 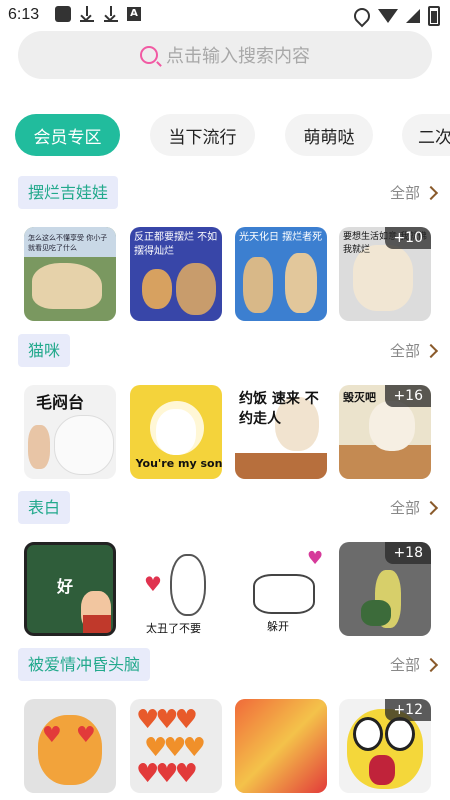 What do you see at coordinates (202, 135) in the screenshot?
I see `tab-trending: 当下流行` at bounding box center [202, 135].